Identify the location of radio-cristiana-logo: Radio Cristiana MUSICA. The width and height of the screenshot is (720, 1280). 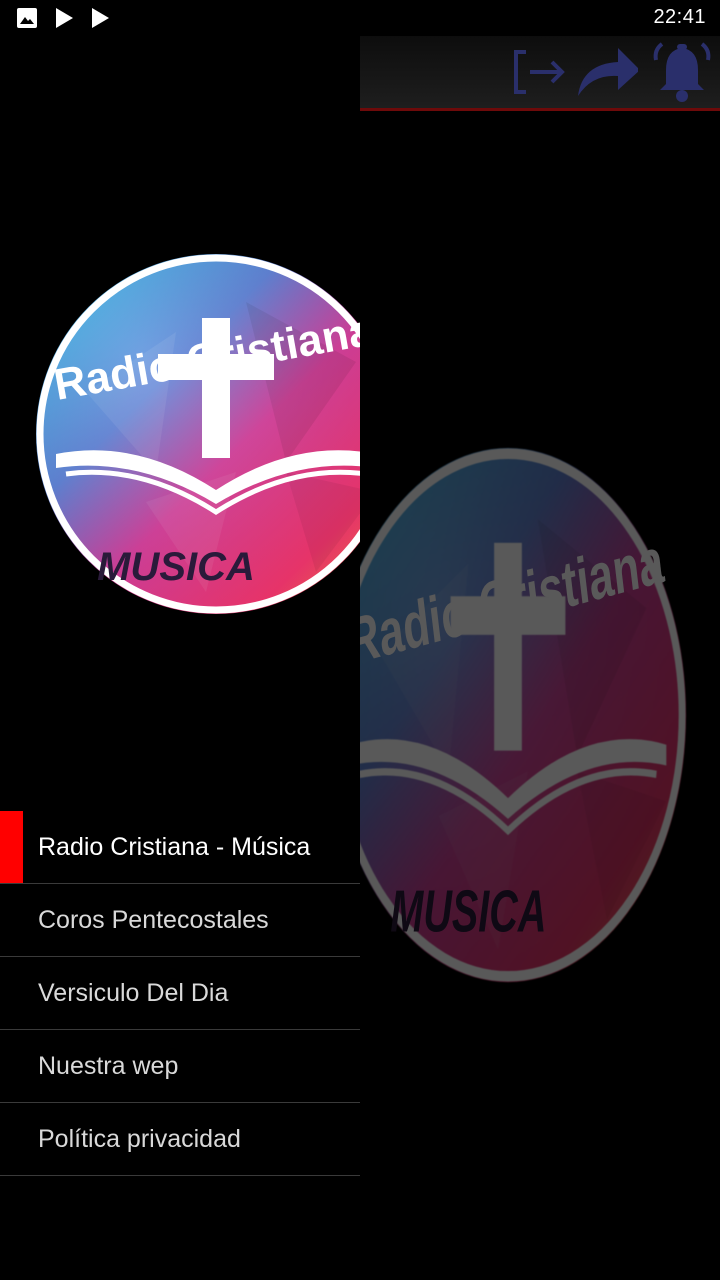
(193, 434).